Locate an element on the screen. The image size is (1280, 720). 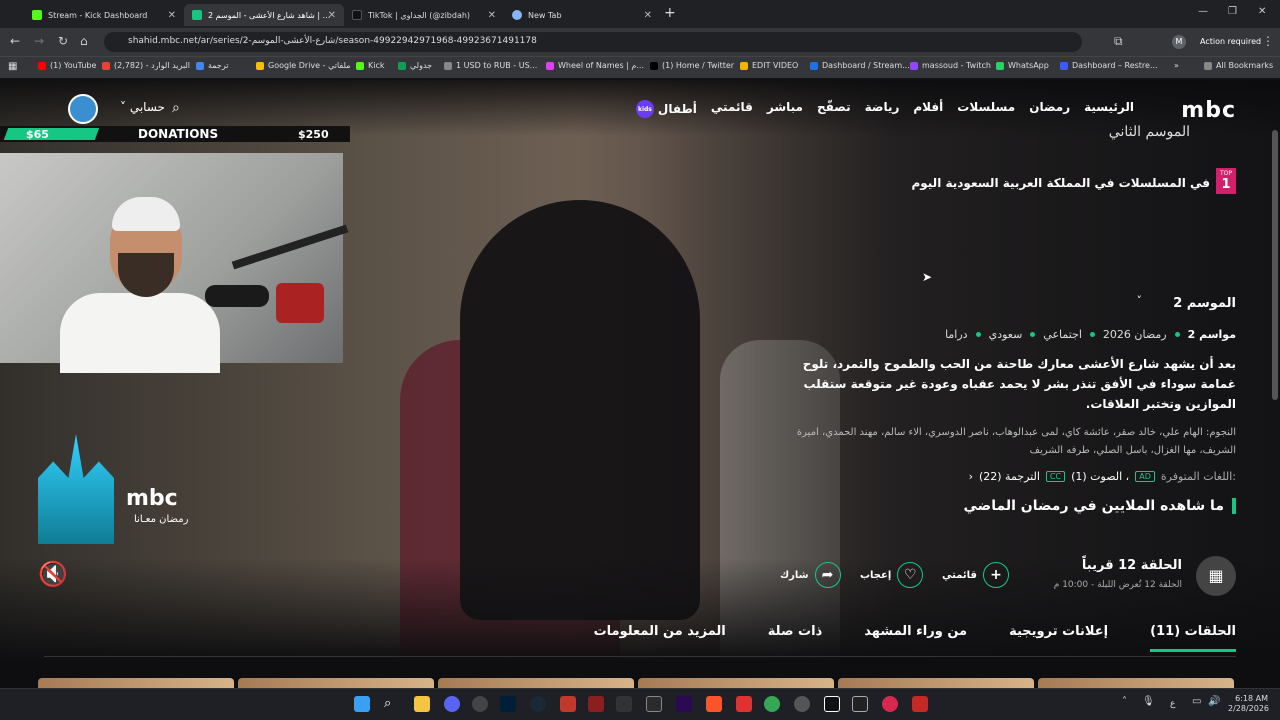
tab-related: ذات صلة is located at coordinates (795, 638).